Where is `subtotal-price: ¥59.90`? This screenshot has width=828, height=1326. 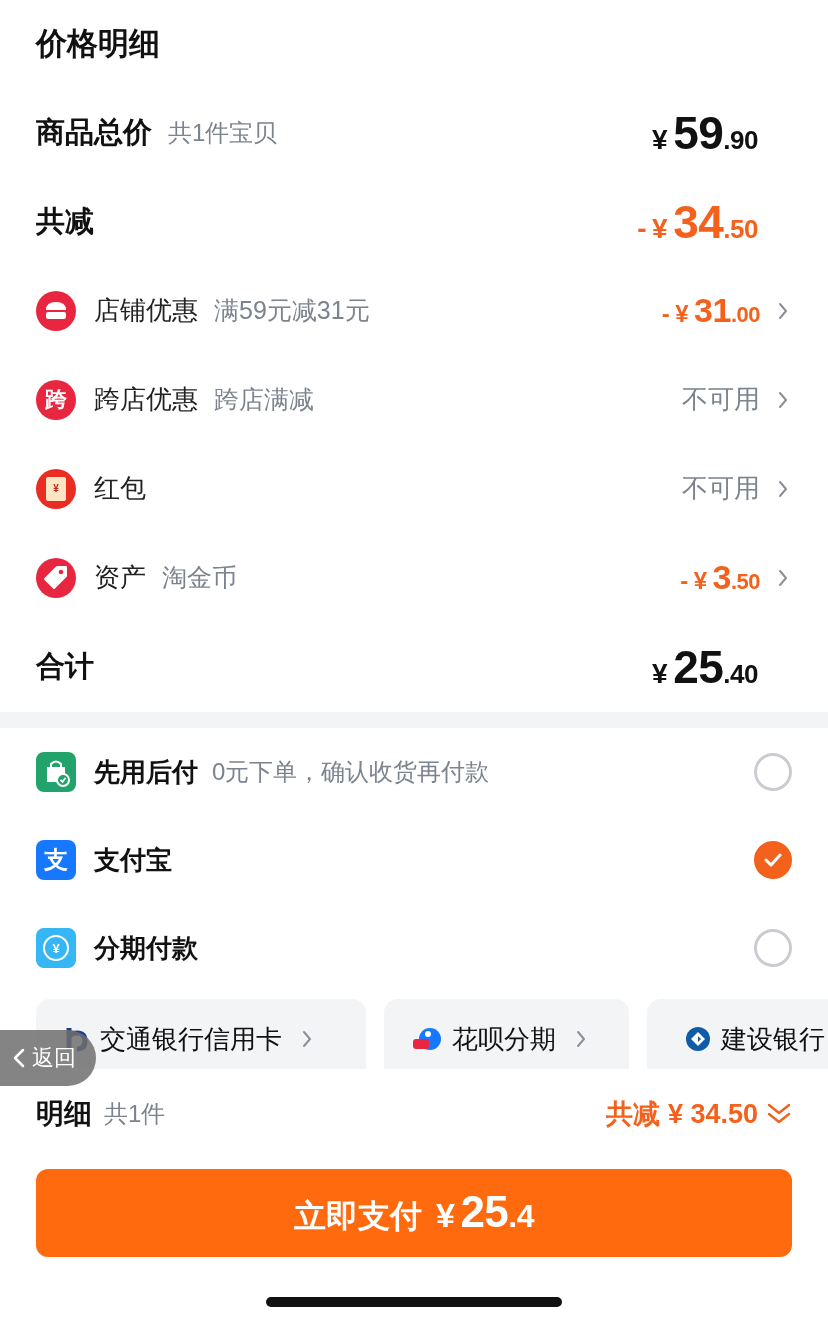
subtotal-price: ¥59.90 is located at coordinates (705, 132).